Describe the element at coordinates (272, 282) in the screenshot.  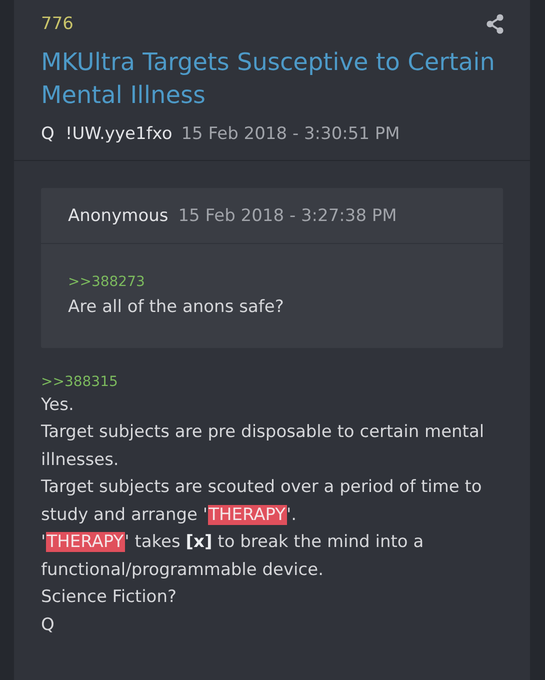
I see `reply-link: >>388273` at that location.